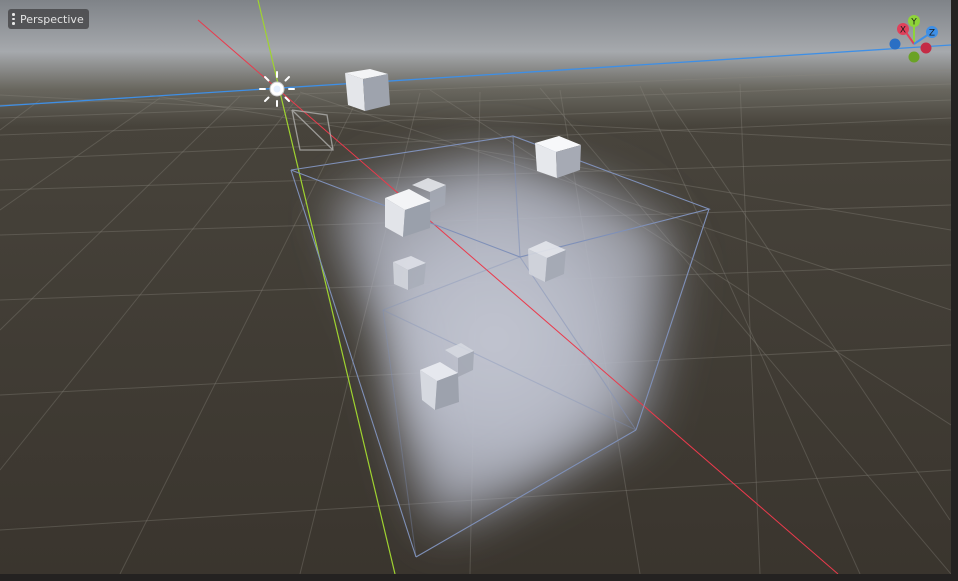 The image size is (958, 581). I want to click on axis-orientation-gizmo: Y X Z, so click(913, 42).